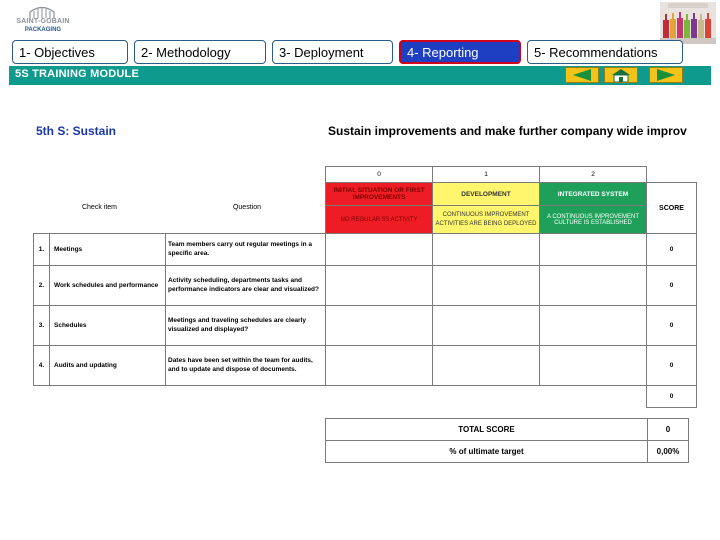  Describe the element at coordinates (41, 365) in the screenshot. I see `row-number: 4.` at that location.